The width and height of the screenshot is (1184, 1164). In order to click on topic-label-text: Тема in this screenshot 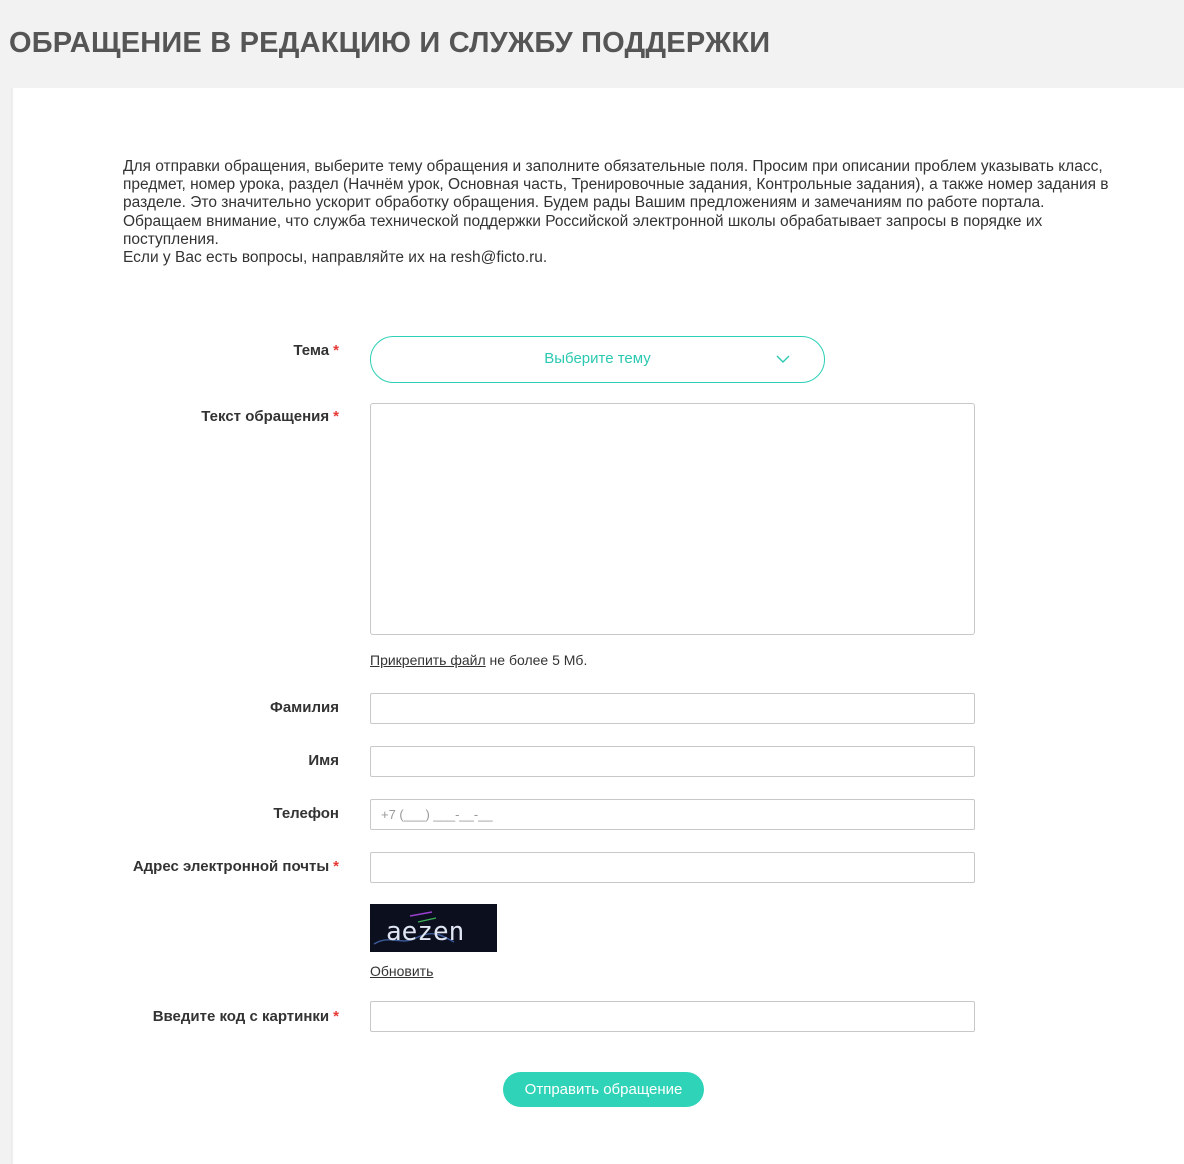, I will do `click(311, 350)`.